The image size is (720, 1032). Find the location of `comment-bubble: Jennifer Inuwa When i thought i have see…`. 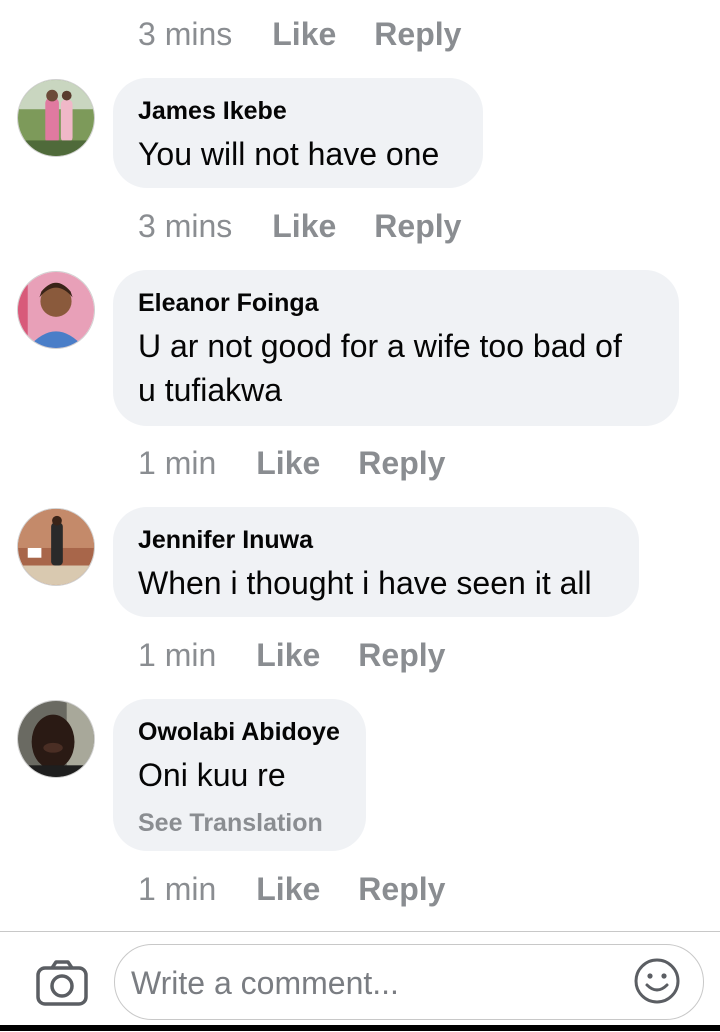

comment-bubble: Jennifer Inuwa When i thought i have see… is located at coordinates (376, 562).